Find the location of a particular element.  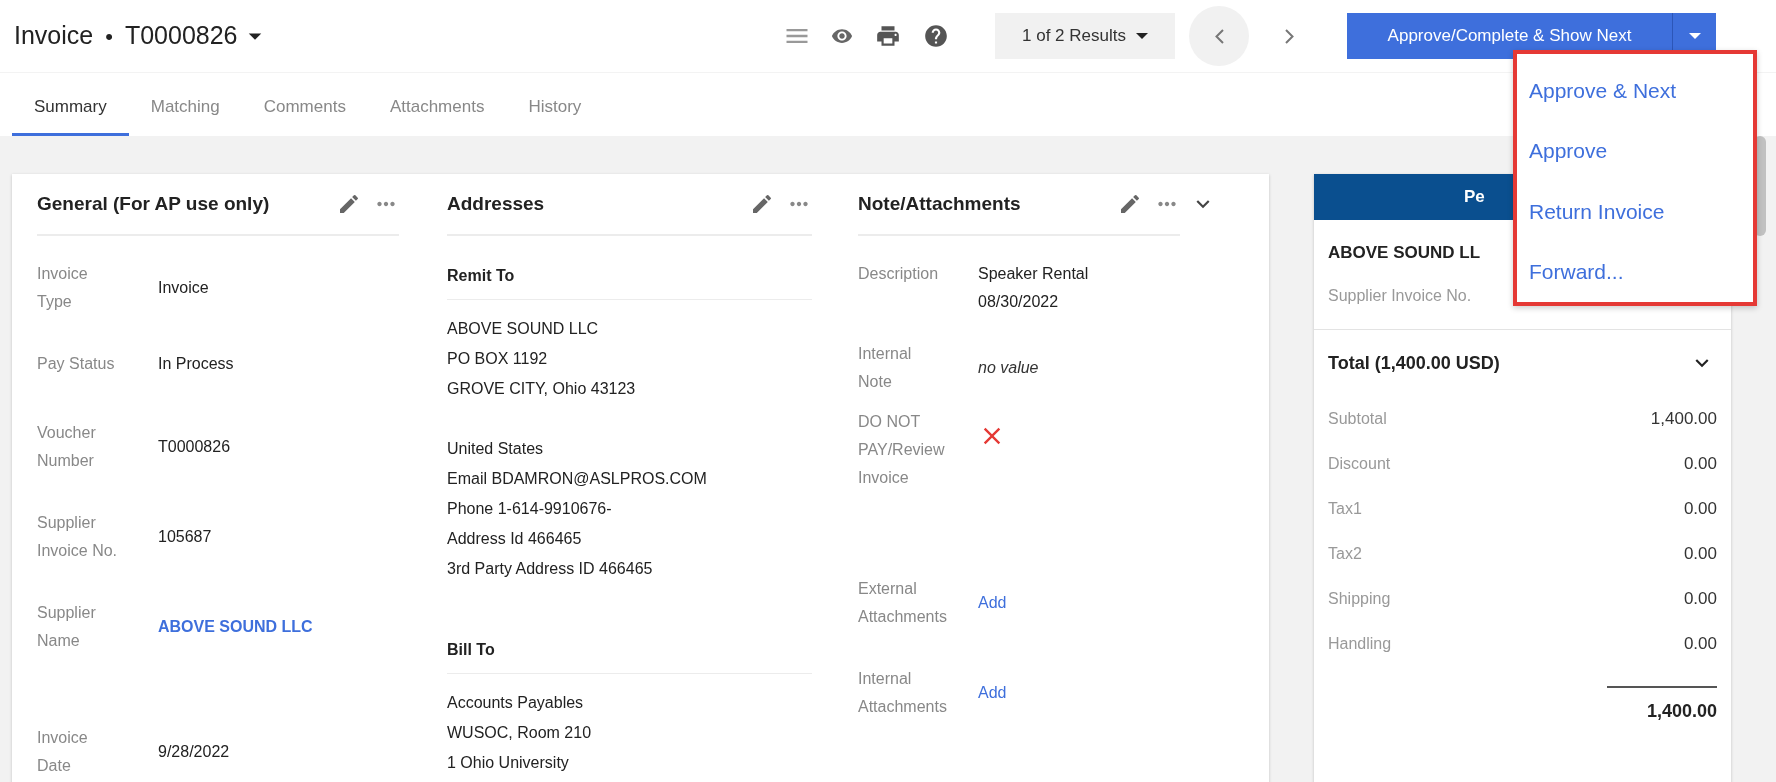

tab: History is located at coordinates (555, 108).